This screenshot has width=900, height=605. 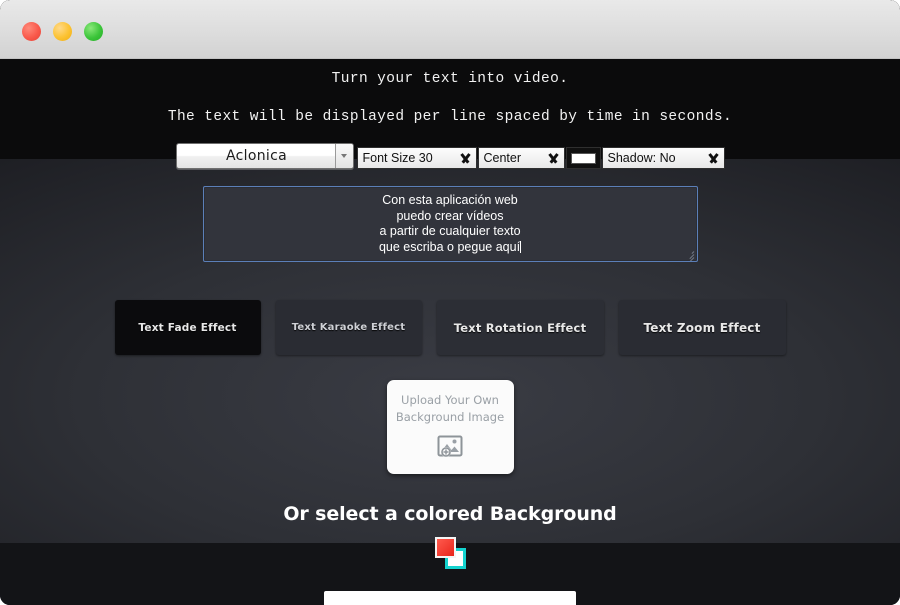 I want to click on text-color-swatch, so click(x=583, y=158).